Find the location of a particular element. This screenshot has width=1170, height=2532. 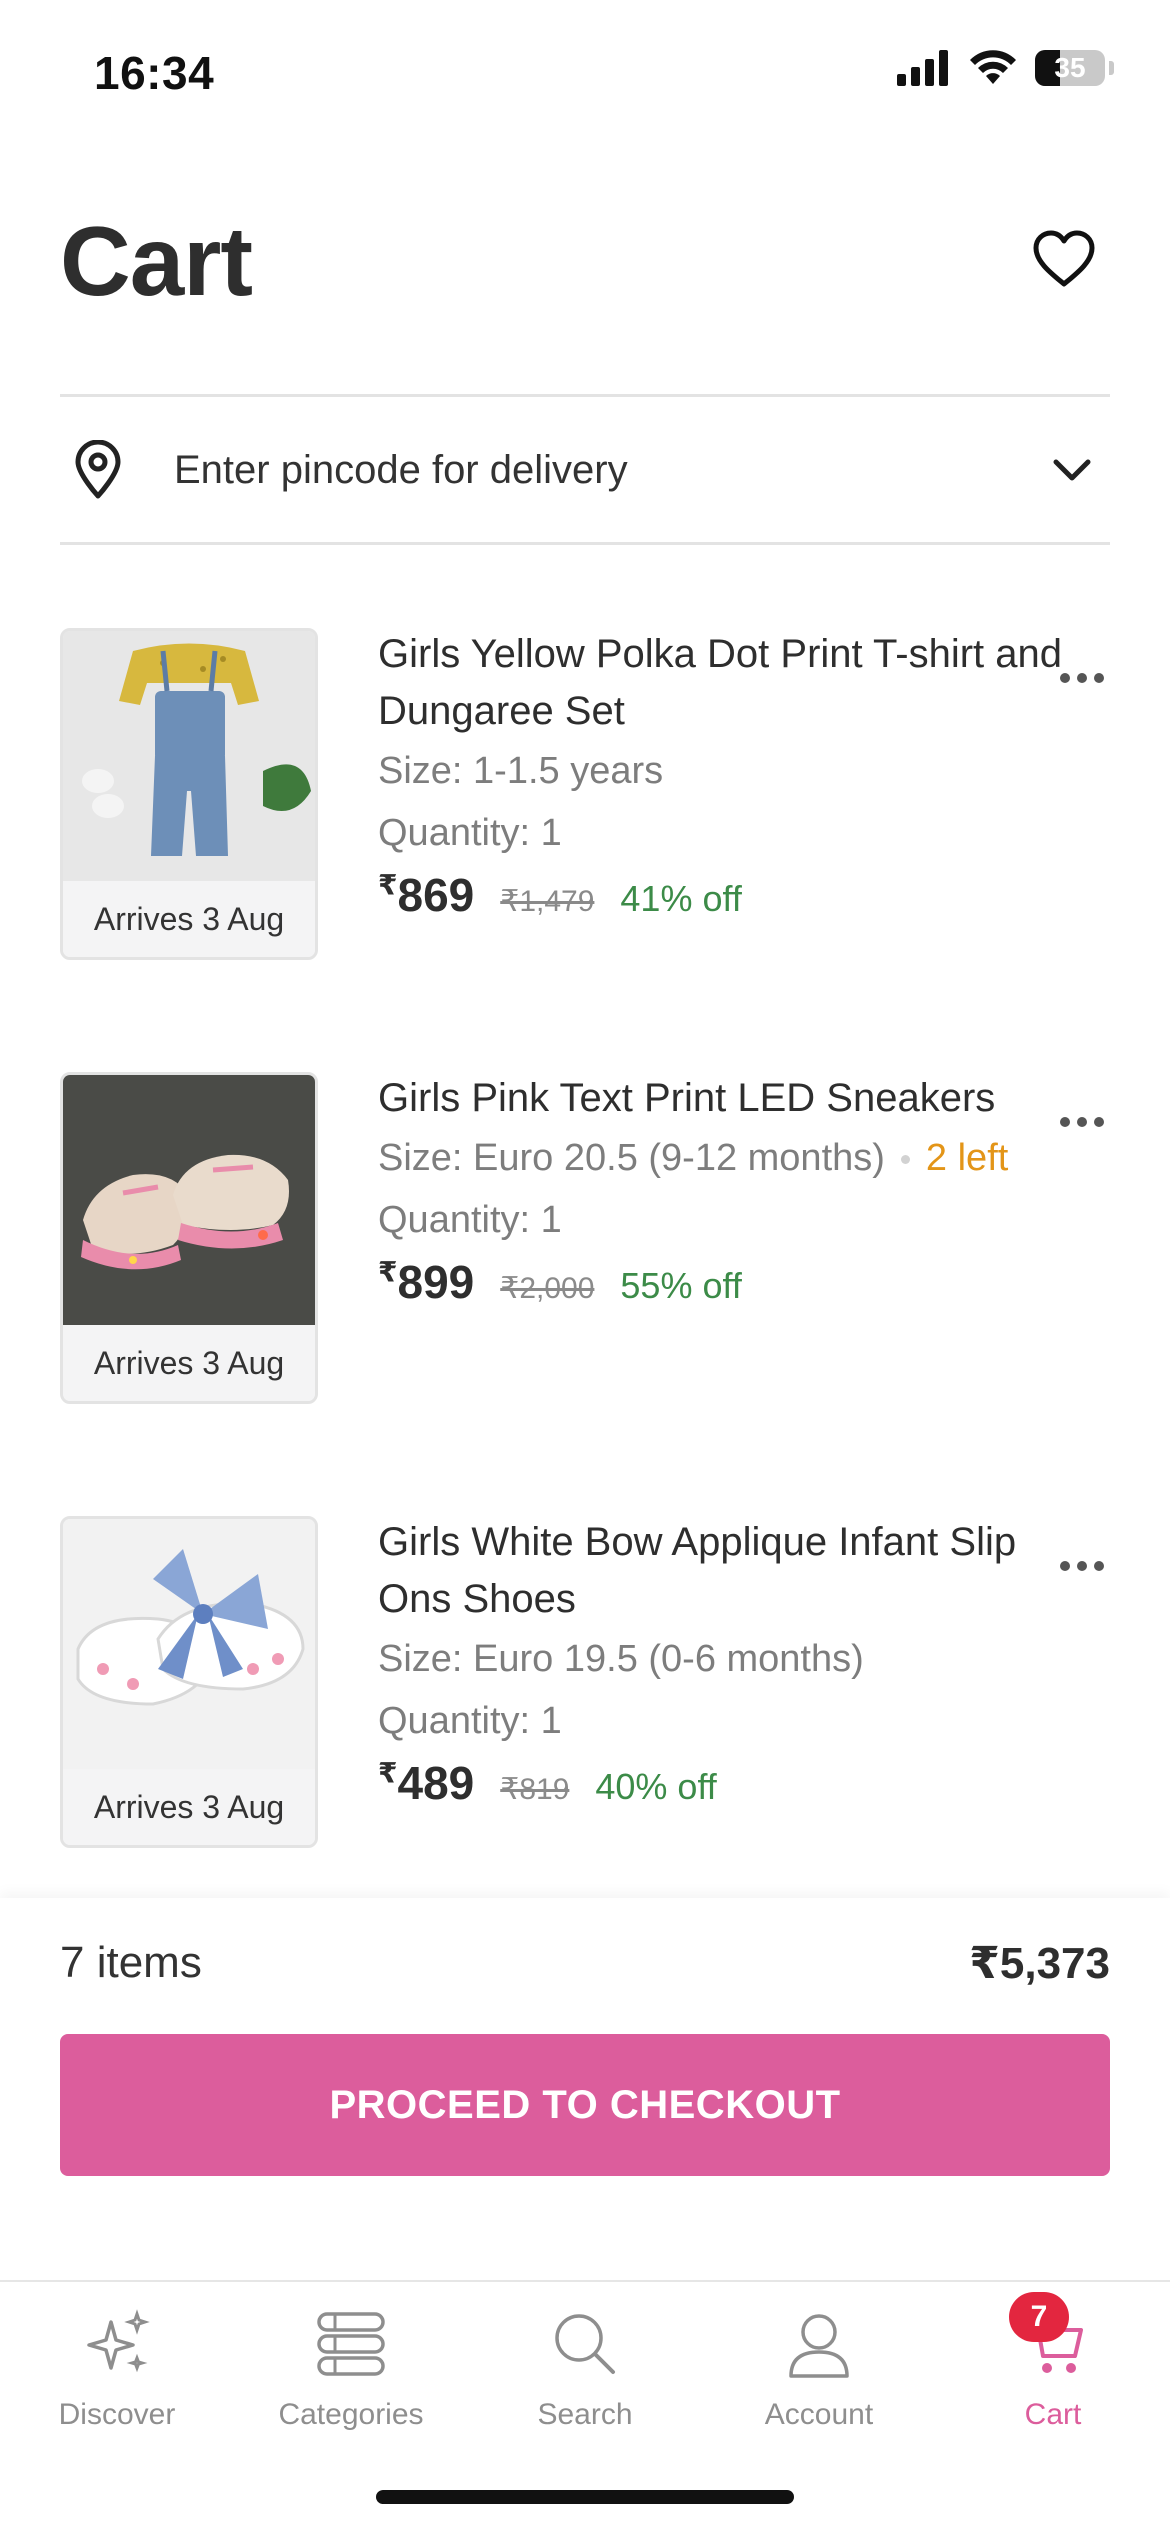

cart-count-badge: 7 is located at coordinates (1039, 2317).